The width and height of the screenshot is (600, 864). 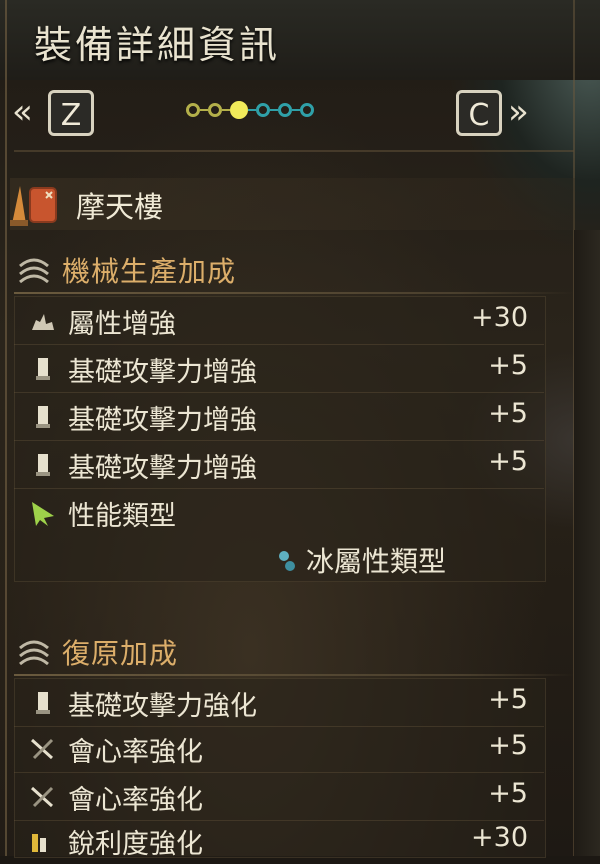 What do you see at coordinates (22, 112) in the screenshot?
I see `prev-chevron-icon: «` at bounding box center [22, 112].